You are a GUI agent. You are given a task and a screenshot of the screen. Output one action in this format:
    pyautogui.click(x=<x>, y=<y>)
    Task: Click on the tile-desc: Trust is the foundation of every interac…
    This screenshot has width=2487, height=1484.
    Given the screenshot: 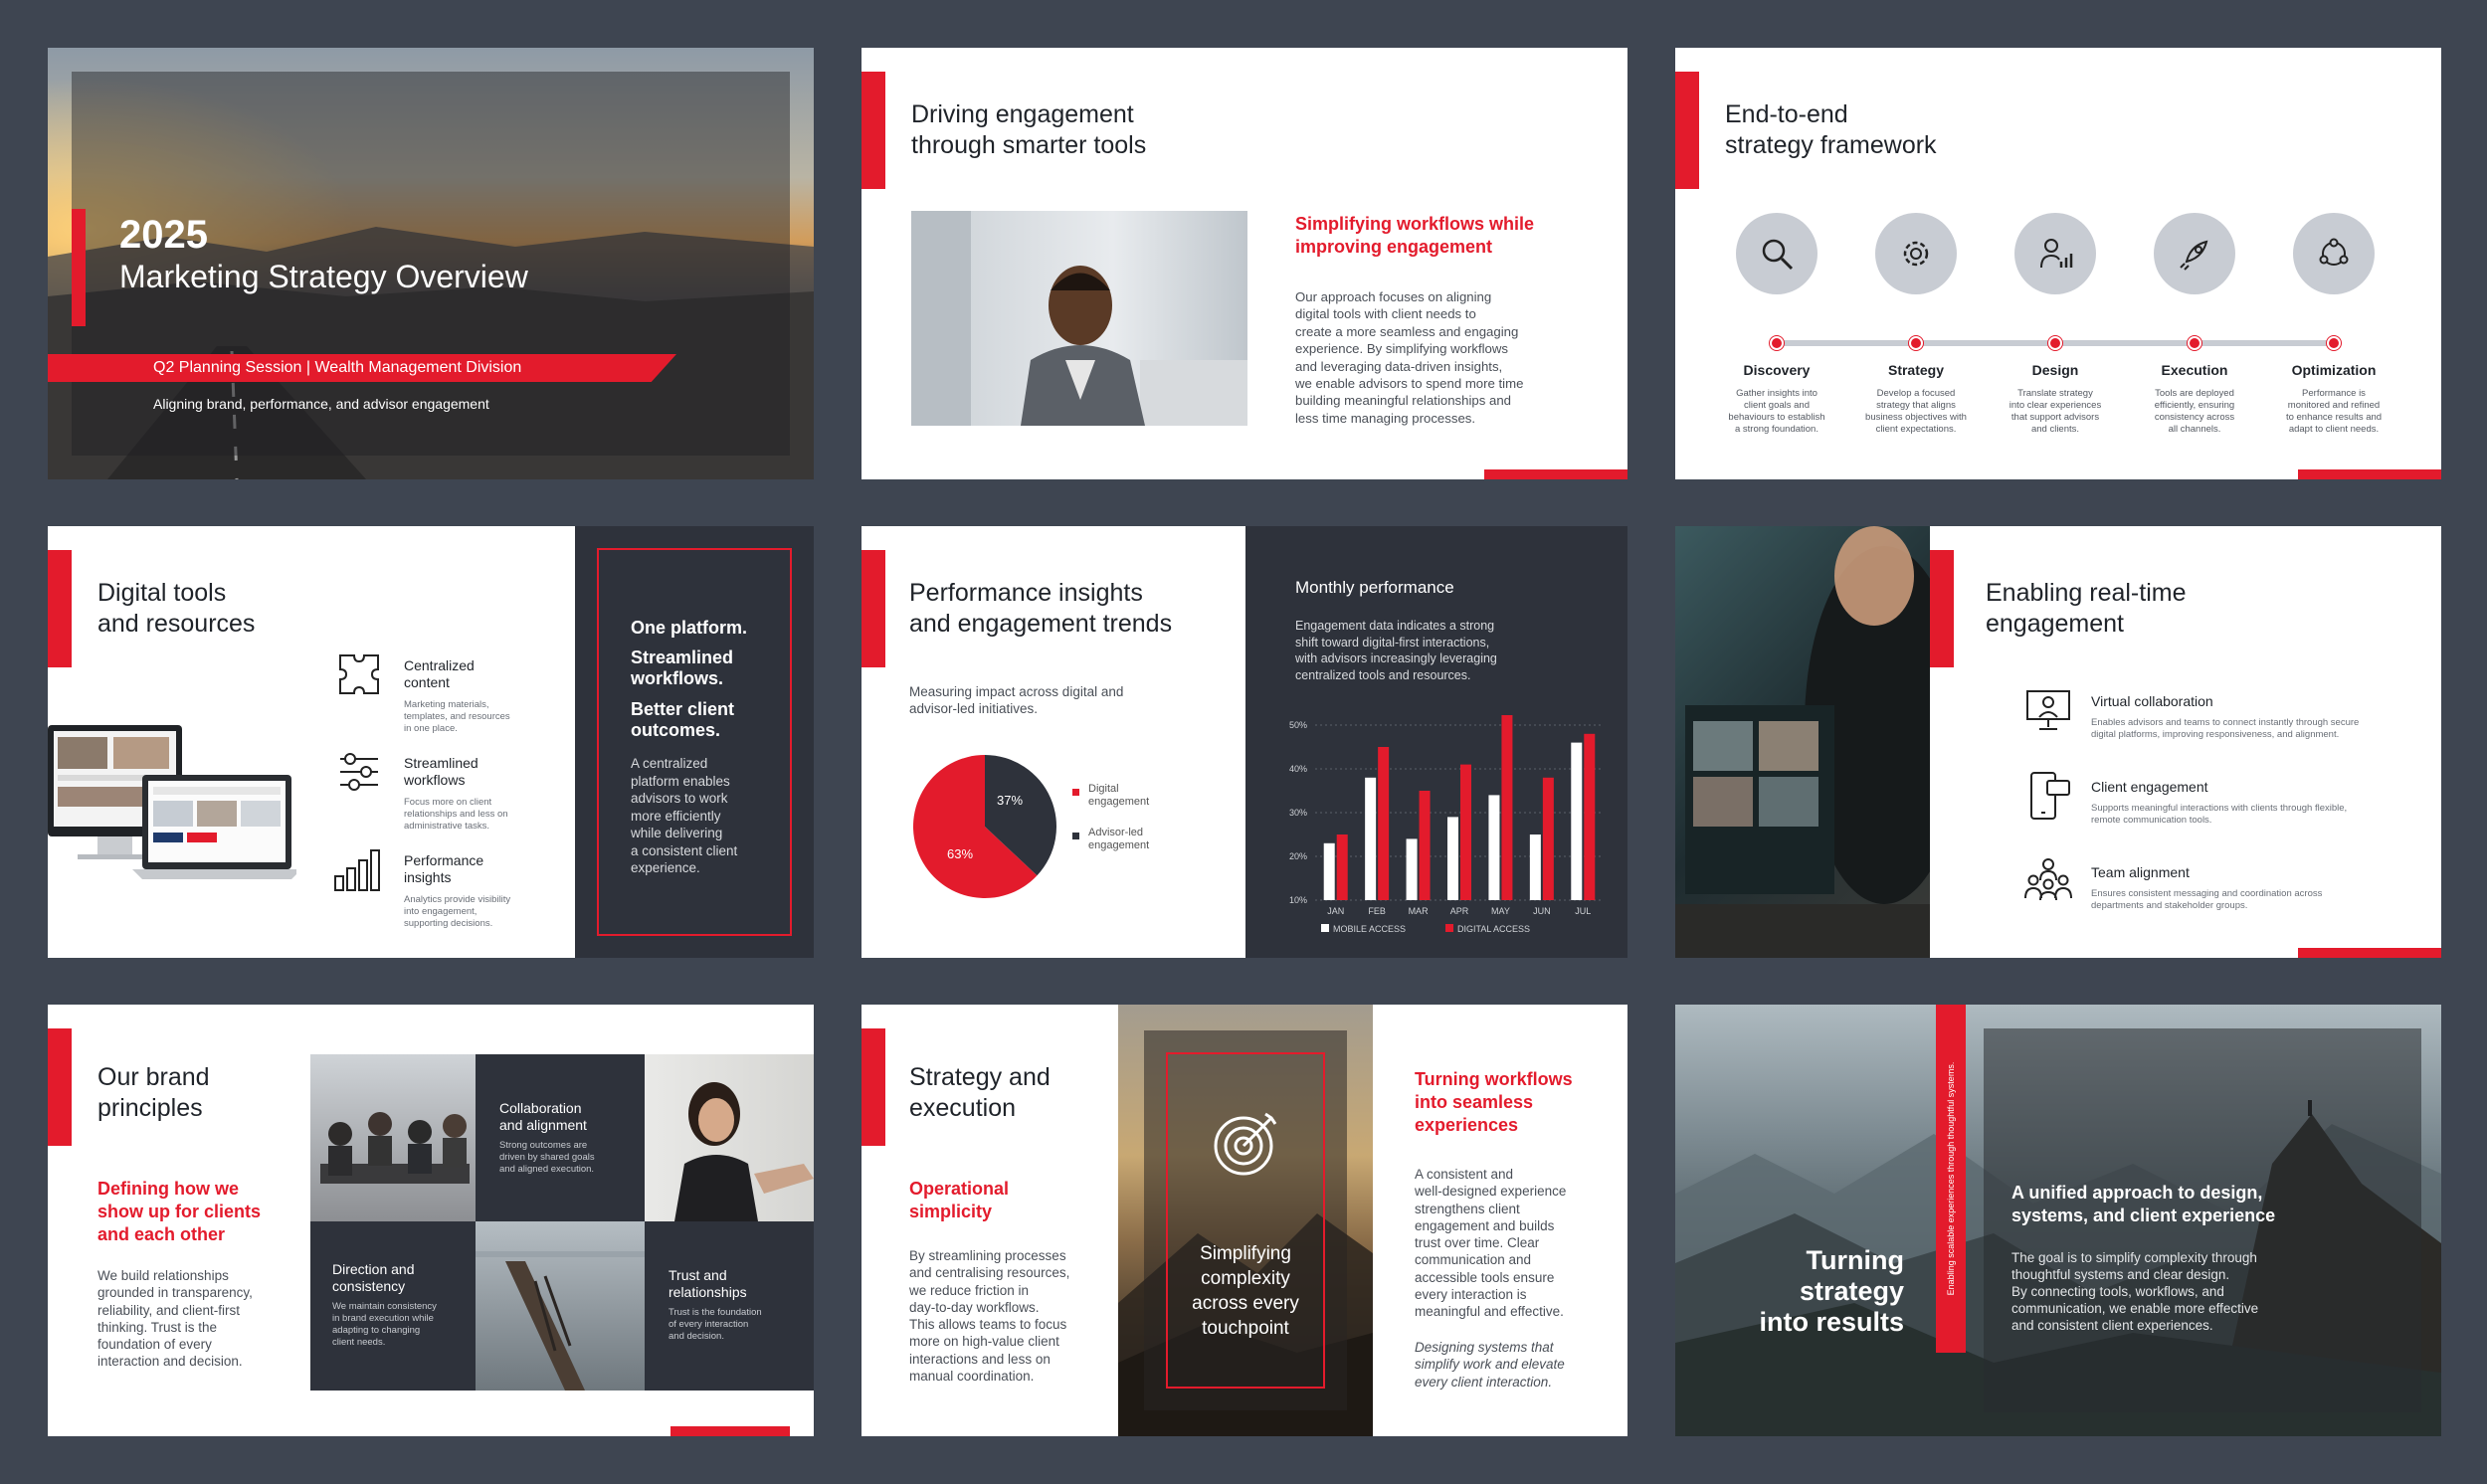 What is the action you would take?
    pyautogui.click(x=716, y=1324)
    